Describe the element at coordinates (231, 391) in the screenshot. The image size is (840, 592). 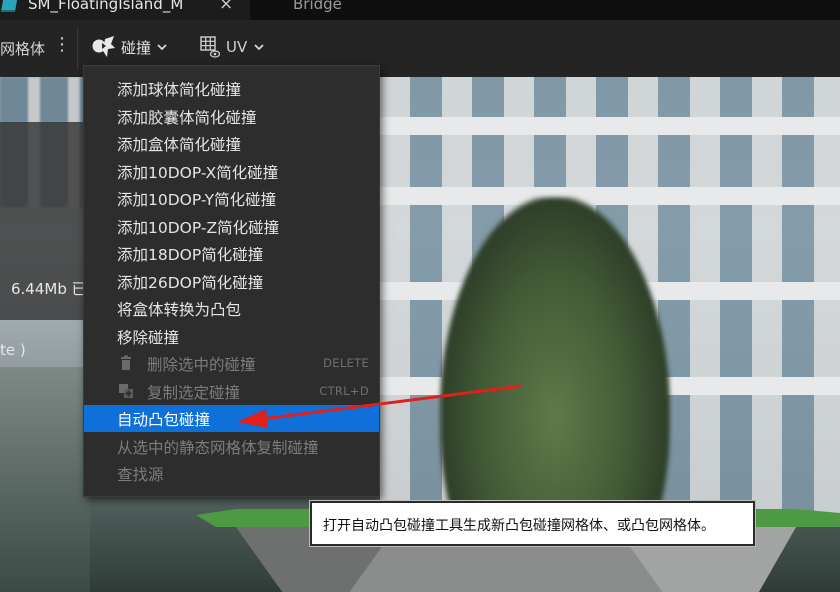
I see `menu-item-duplicate-selected-collision: 复制选定碰撞 CTRL+D` at that location.